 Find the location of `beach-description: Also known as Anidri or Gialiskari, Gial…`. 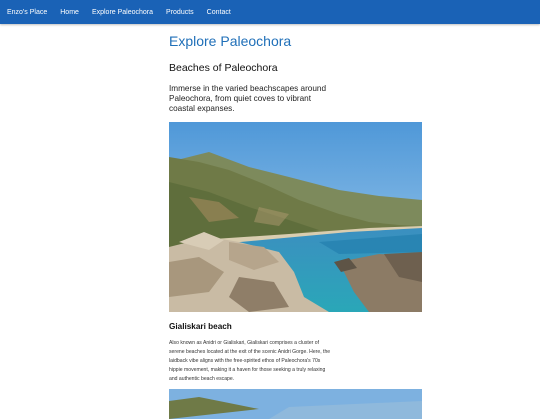

beach-description: Also known as Anidri or Gialiskari, Gial… is located at coordinates (250, 361).